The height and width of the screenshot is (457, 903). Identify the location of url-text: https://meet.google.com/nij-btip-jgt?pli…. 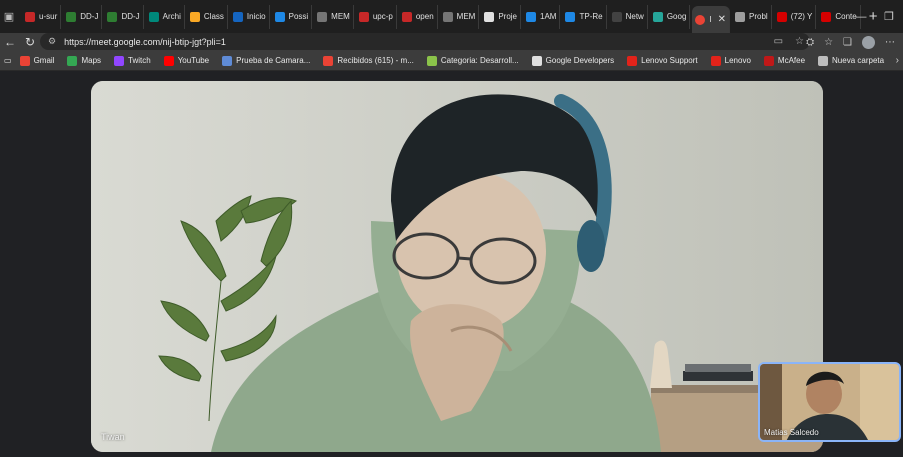
(145, 42).